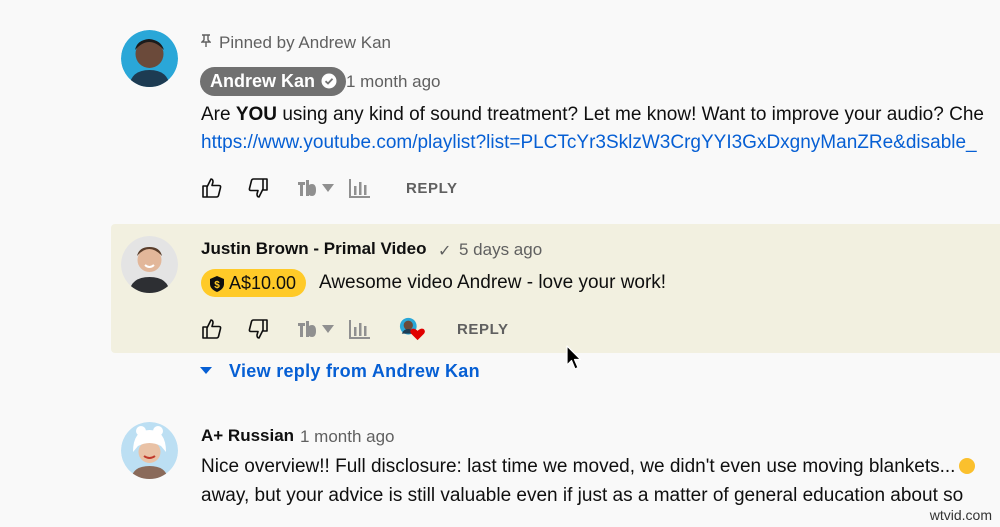  What do you see at coordinates (256, 114) in the screenshot?
I see `comment-text-bold: YOU` at bounding box center [256, 114].